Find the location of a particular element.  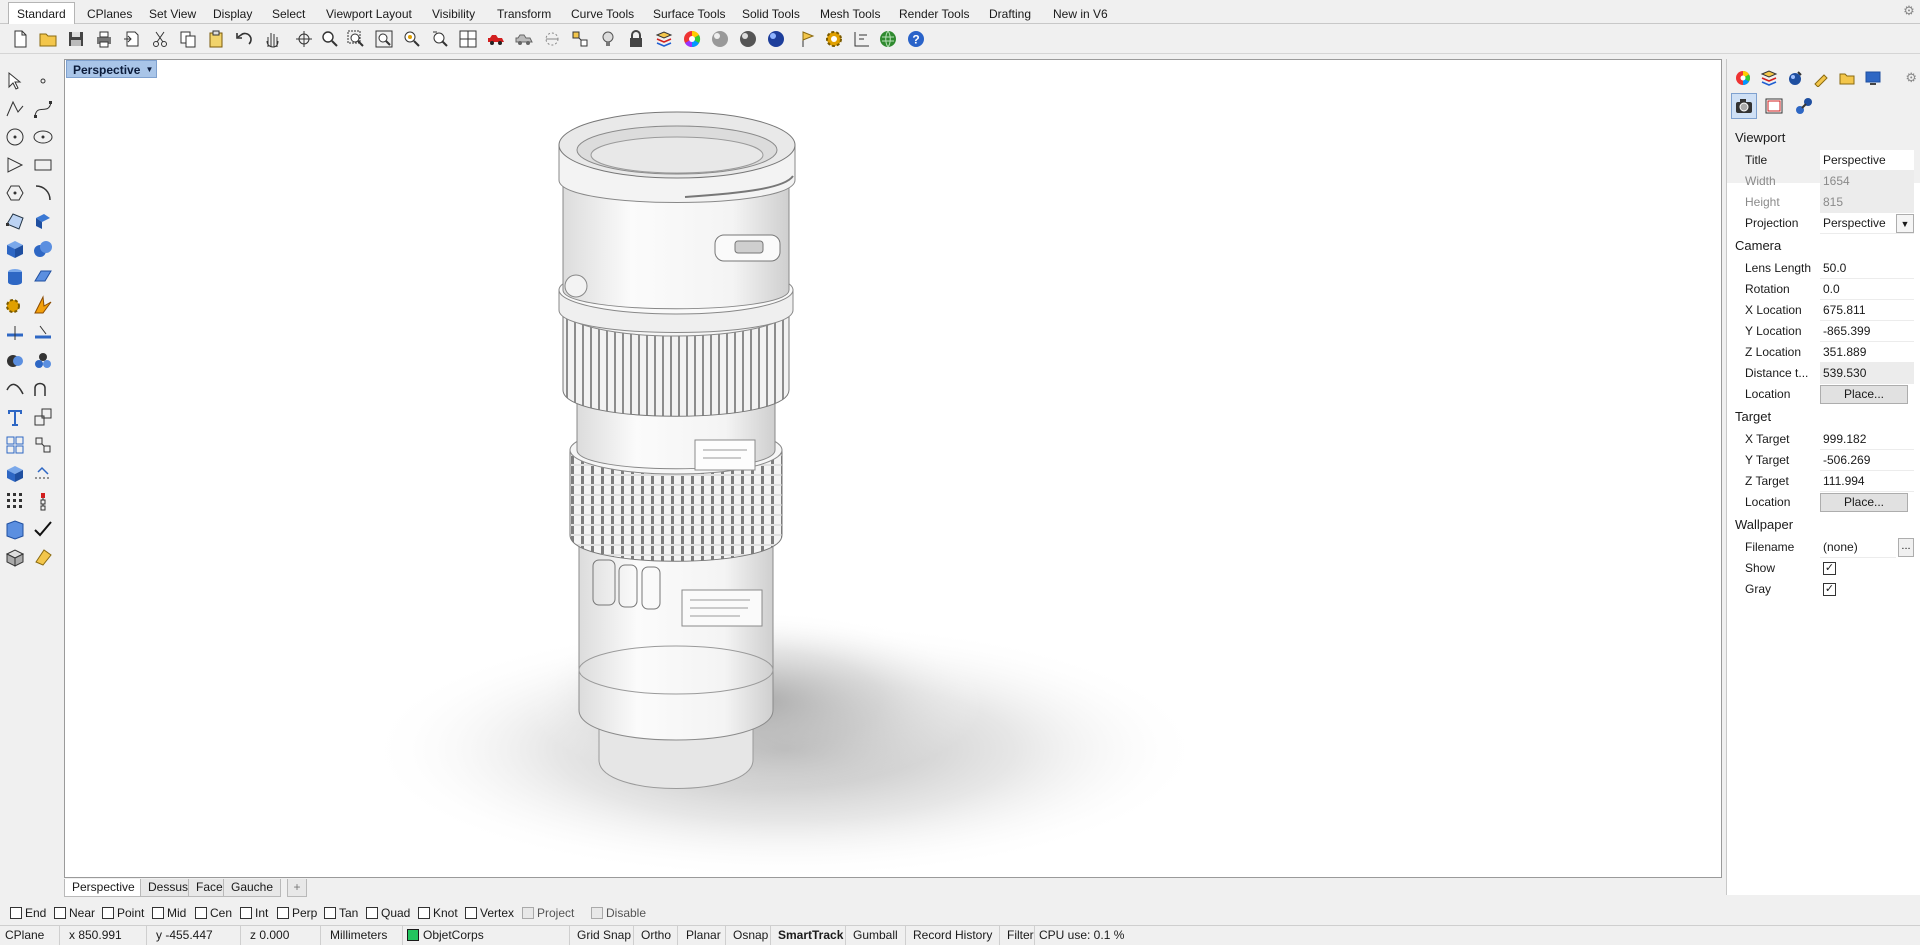

prop-zloc-input: 351.889 is located at coordinates (1867, 352).